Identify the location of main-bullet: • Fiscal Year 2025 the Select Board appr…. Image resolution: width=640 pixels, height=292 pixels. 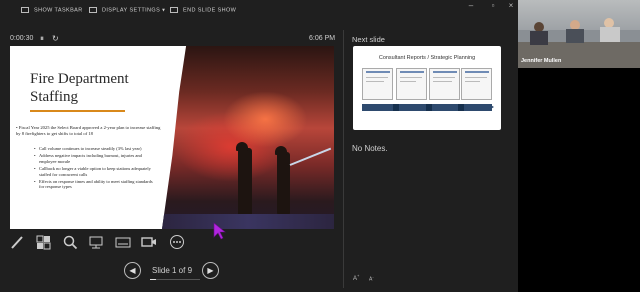
(88, 130).